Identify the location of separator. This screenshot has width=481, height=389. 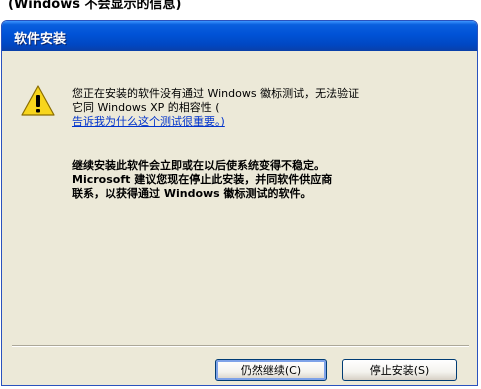
(240, 346).